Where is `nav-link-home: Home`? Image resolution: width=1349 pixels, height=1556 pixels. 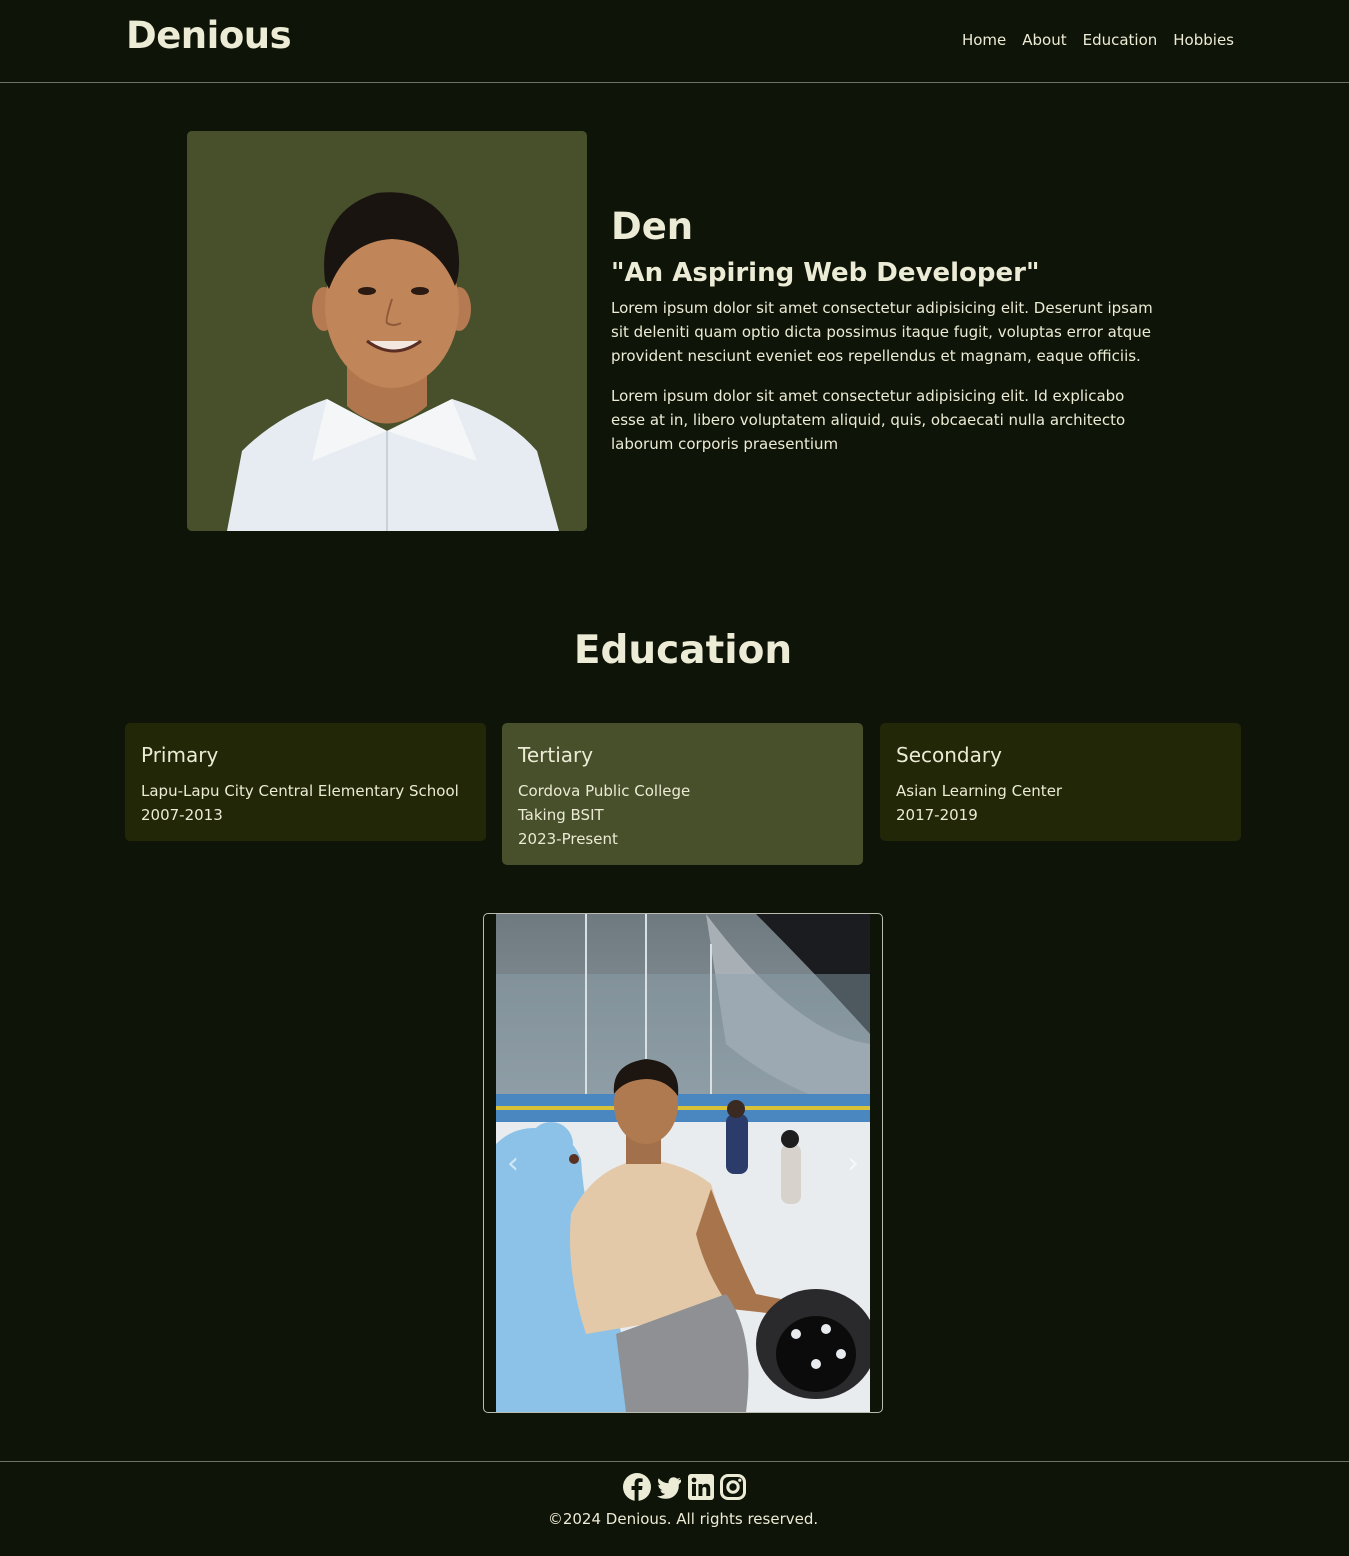 nav-link-home: Home is located at coordinates (984, 40).